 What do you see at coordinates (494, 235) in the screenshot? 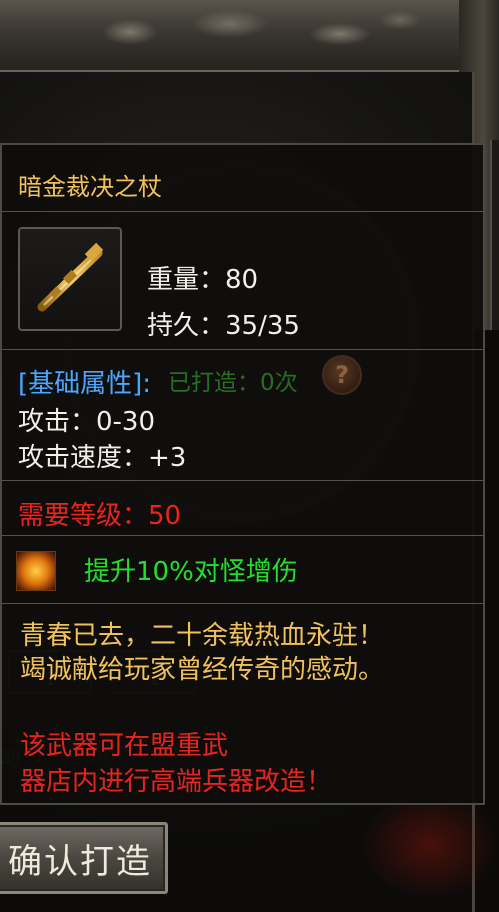
I see `scrollbar` at bounding box center [494, 235].